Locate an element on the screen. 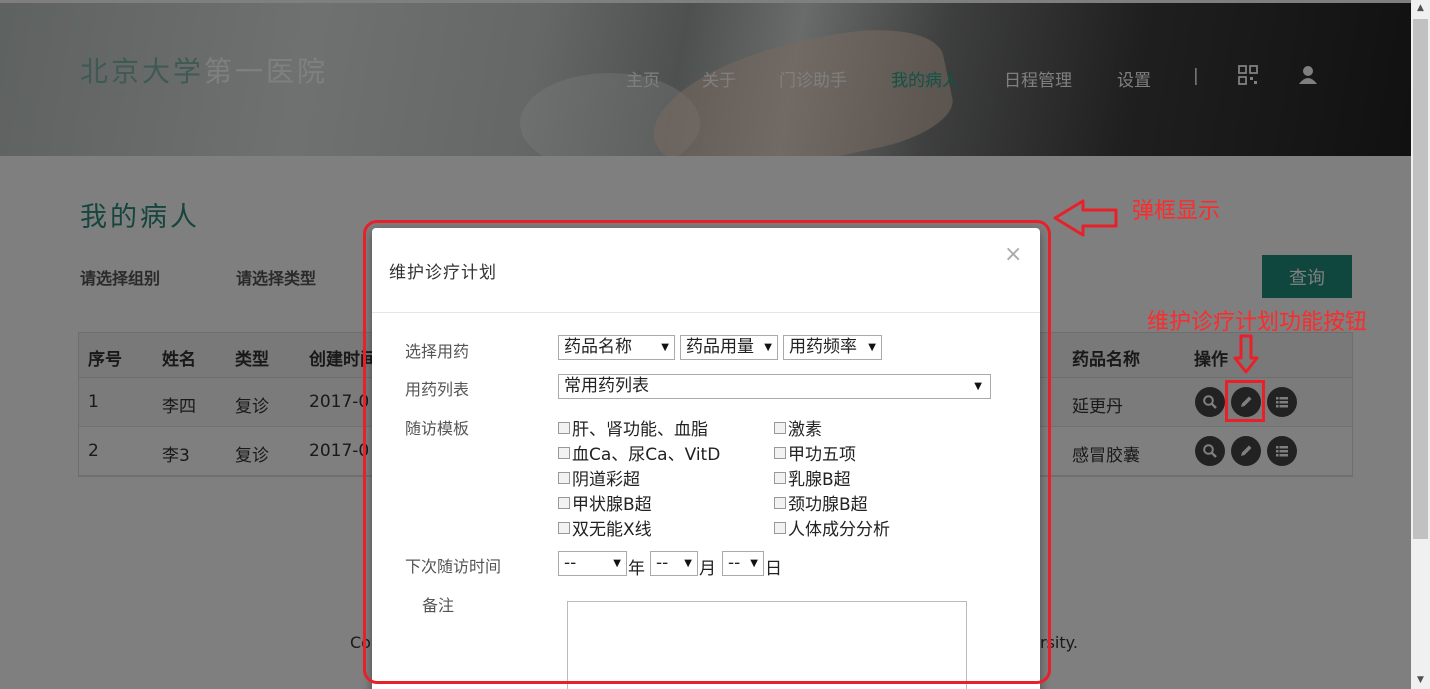 The width and height of the screenshot is (1430, 689). scrollbar-thumb is located at coordinates (1420, 279).